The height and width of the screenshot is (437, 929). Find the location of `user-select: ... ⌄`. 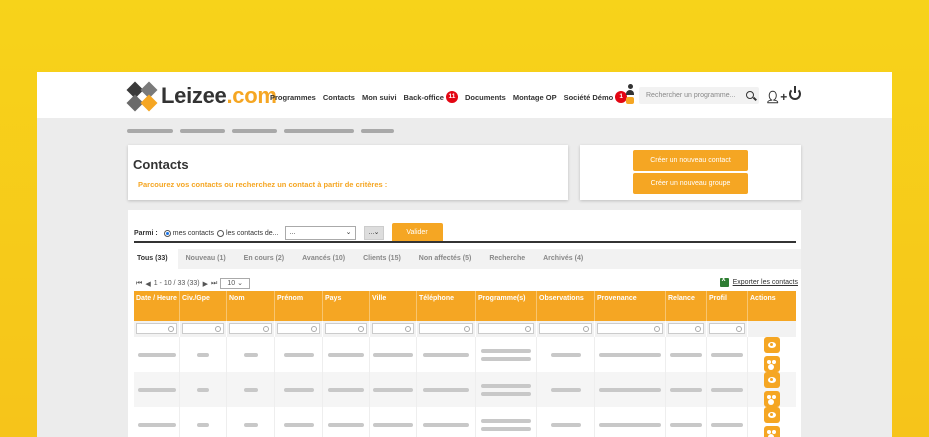

user-select: ... ⌄ is located at coordinates (320, 233).